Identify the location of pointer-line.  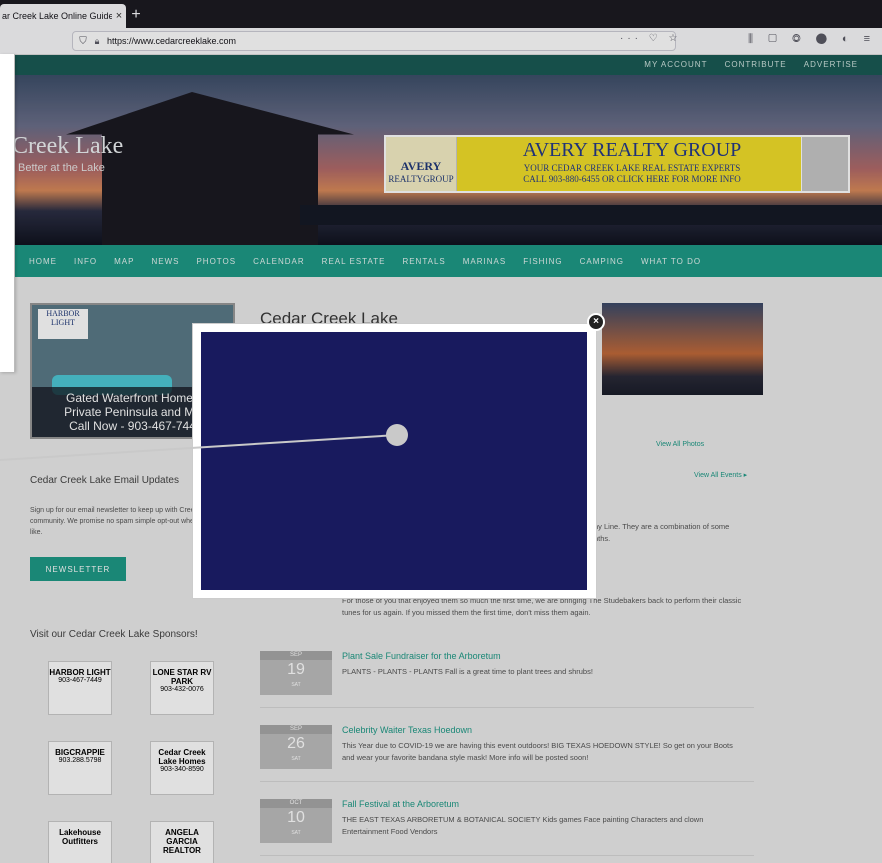
(199, 447).